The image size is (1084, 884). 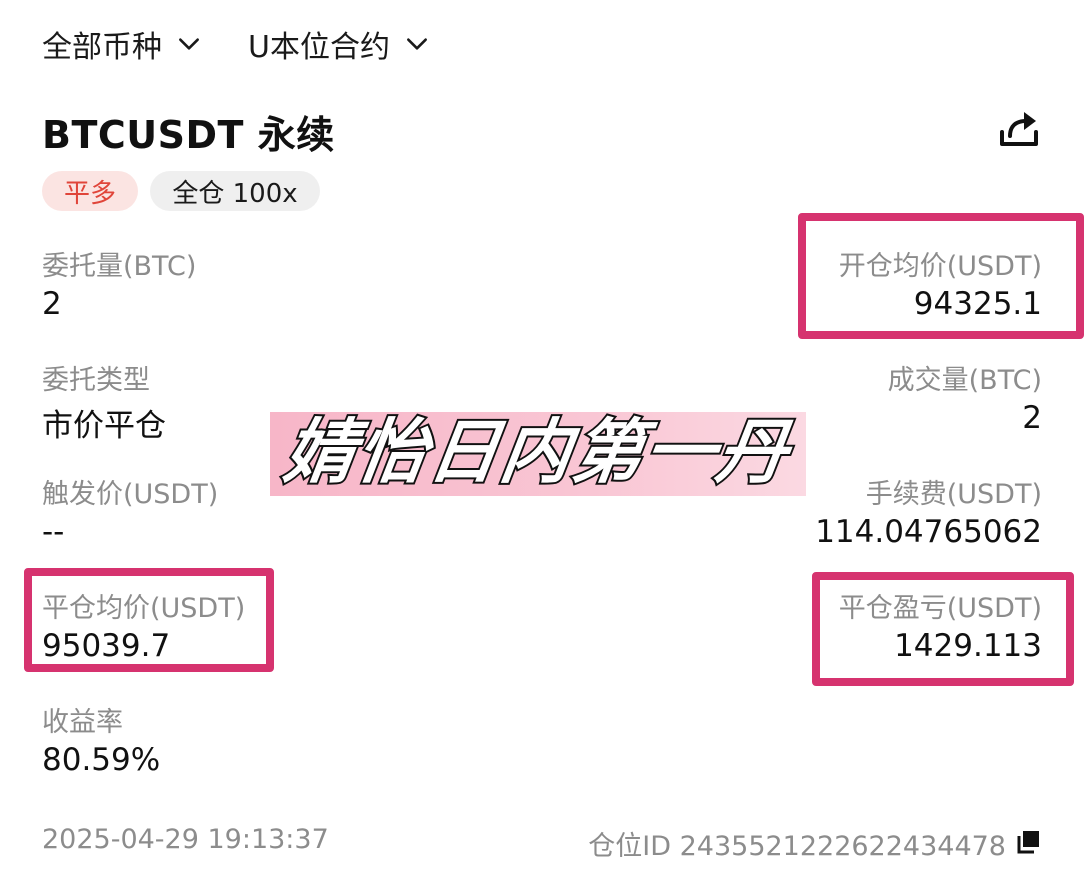 What do you see at coordinates (1032, 418) in the screenshot?
I see `filled-qty-value: 2` at bounding box center [1032, 418].